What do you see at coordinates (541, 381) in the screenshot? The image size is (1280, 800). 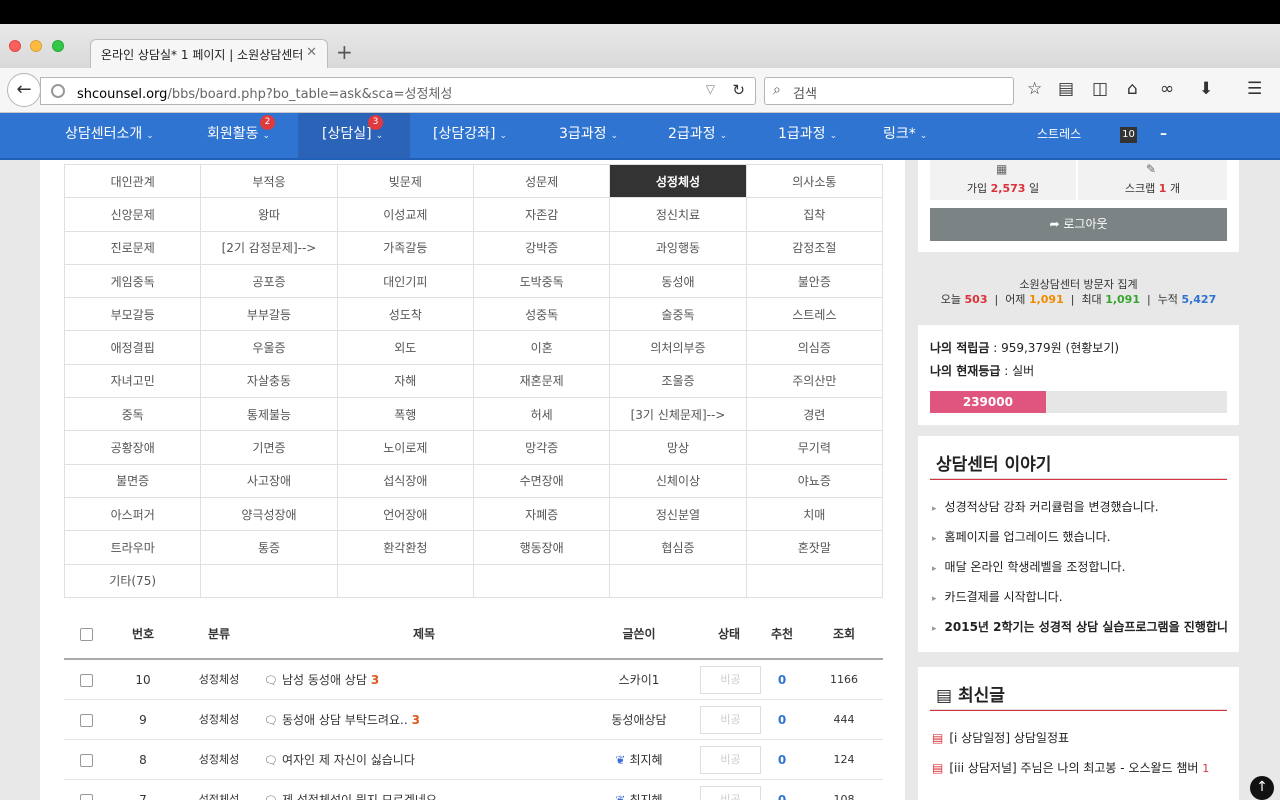 I see `category-link: 재혼문제` at bounding box center [541, 381].